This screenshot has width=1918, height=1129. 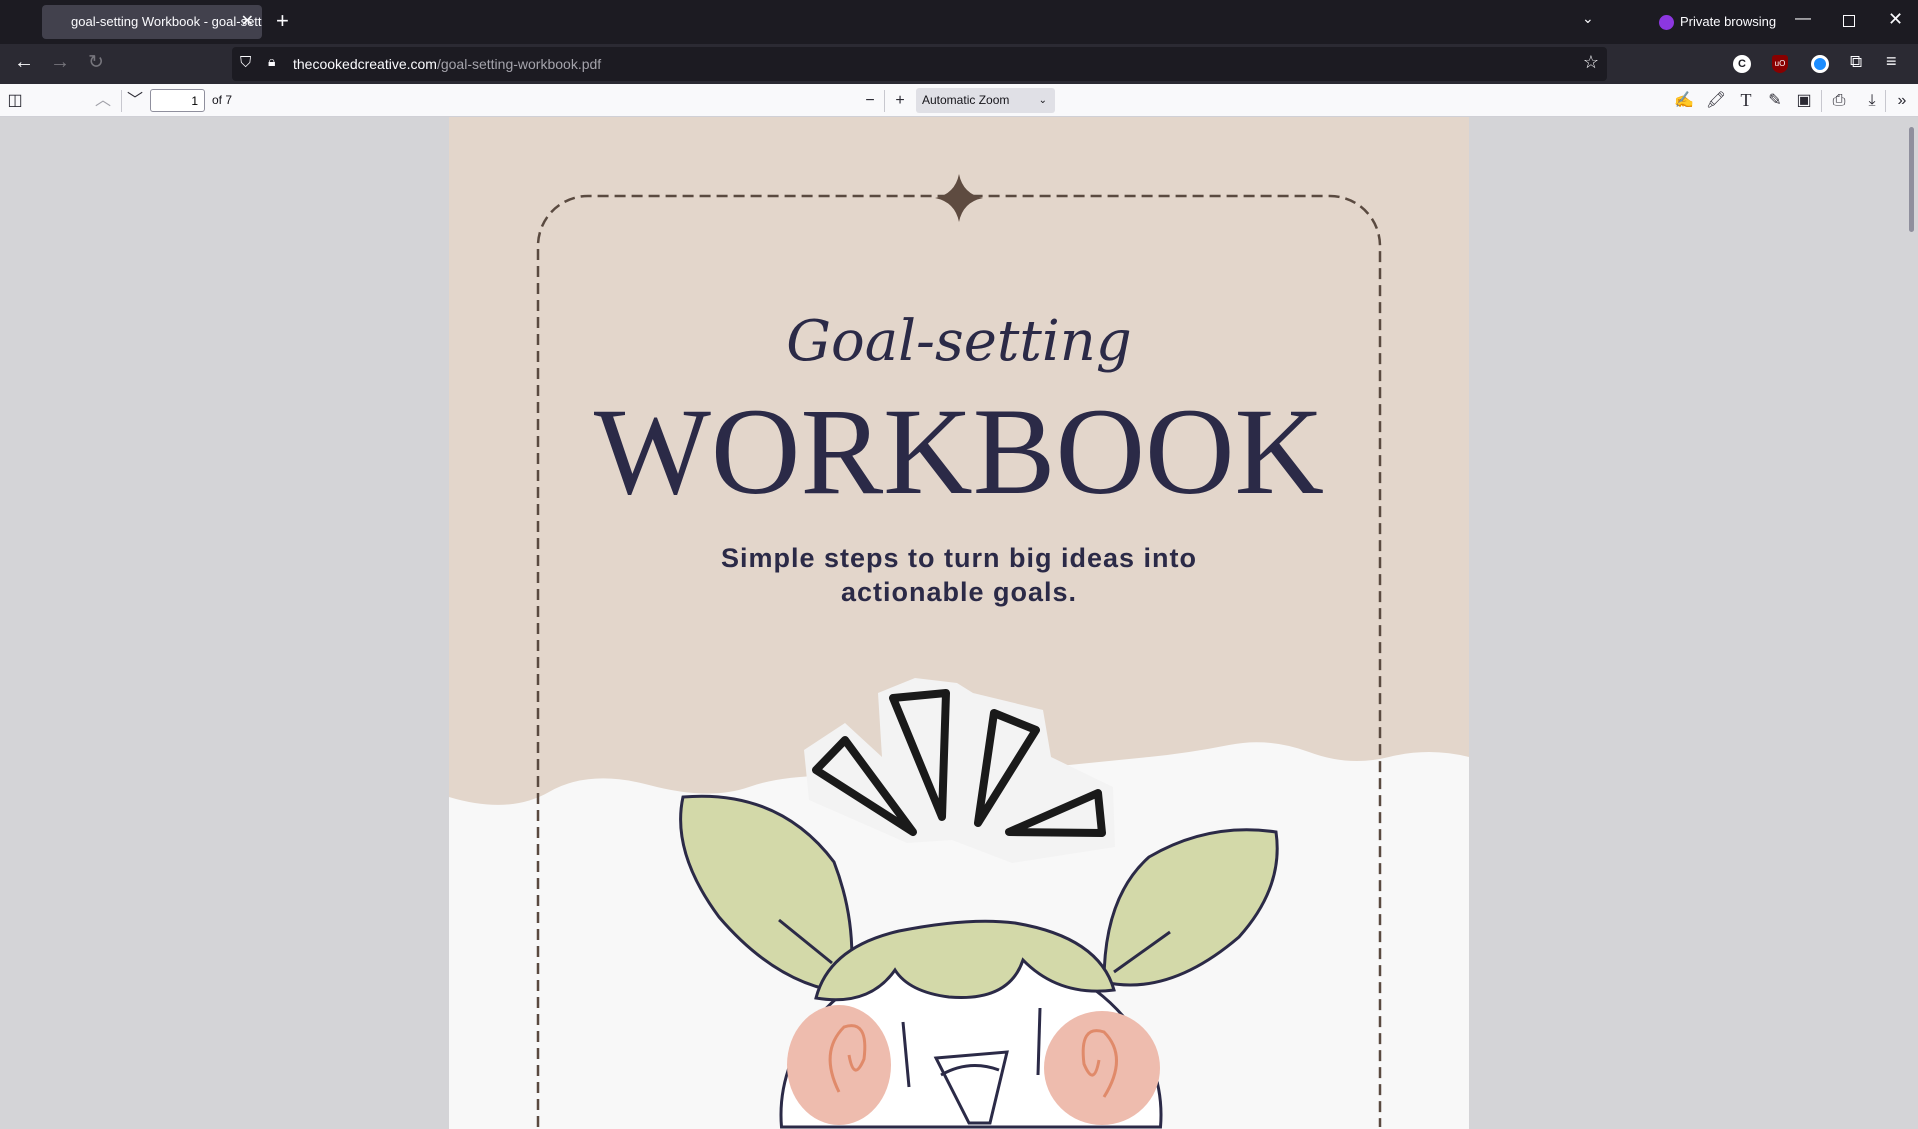 What do you see at coordinates (1891, 61) in the screenshot?
I see `menu-icon: ≡` at bounding box center [1891, 61].